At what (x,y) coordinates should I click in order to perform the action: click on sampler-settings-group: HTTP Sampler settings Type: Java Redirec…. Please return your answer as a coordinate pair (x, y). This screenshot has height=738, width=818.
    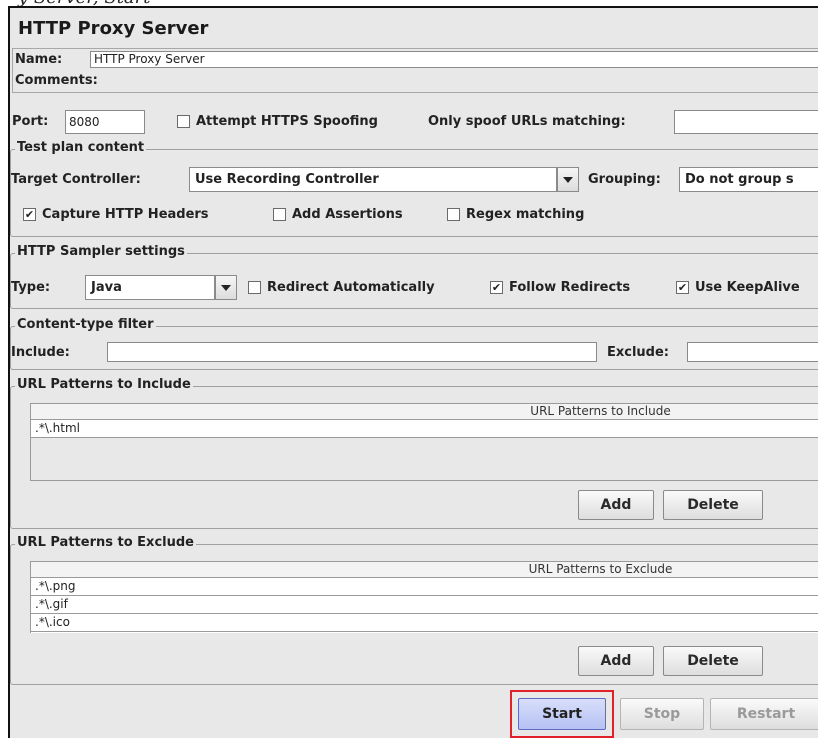
    Looking at the image, I should click on (414, 276).